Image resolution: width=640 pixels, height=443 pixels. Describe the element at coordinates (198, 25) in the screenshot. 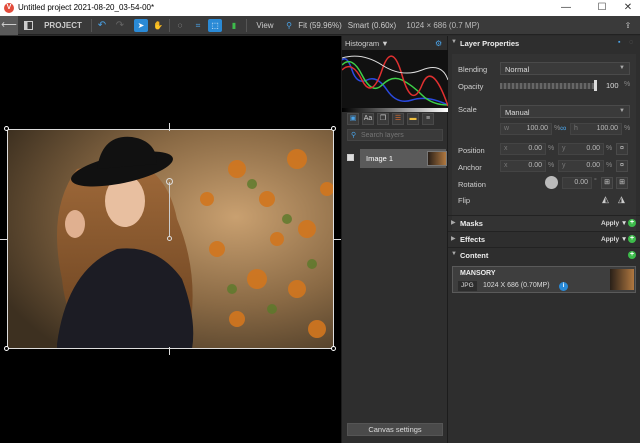

I see `crop-icon: ⌗` at that location.